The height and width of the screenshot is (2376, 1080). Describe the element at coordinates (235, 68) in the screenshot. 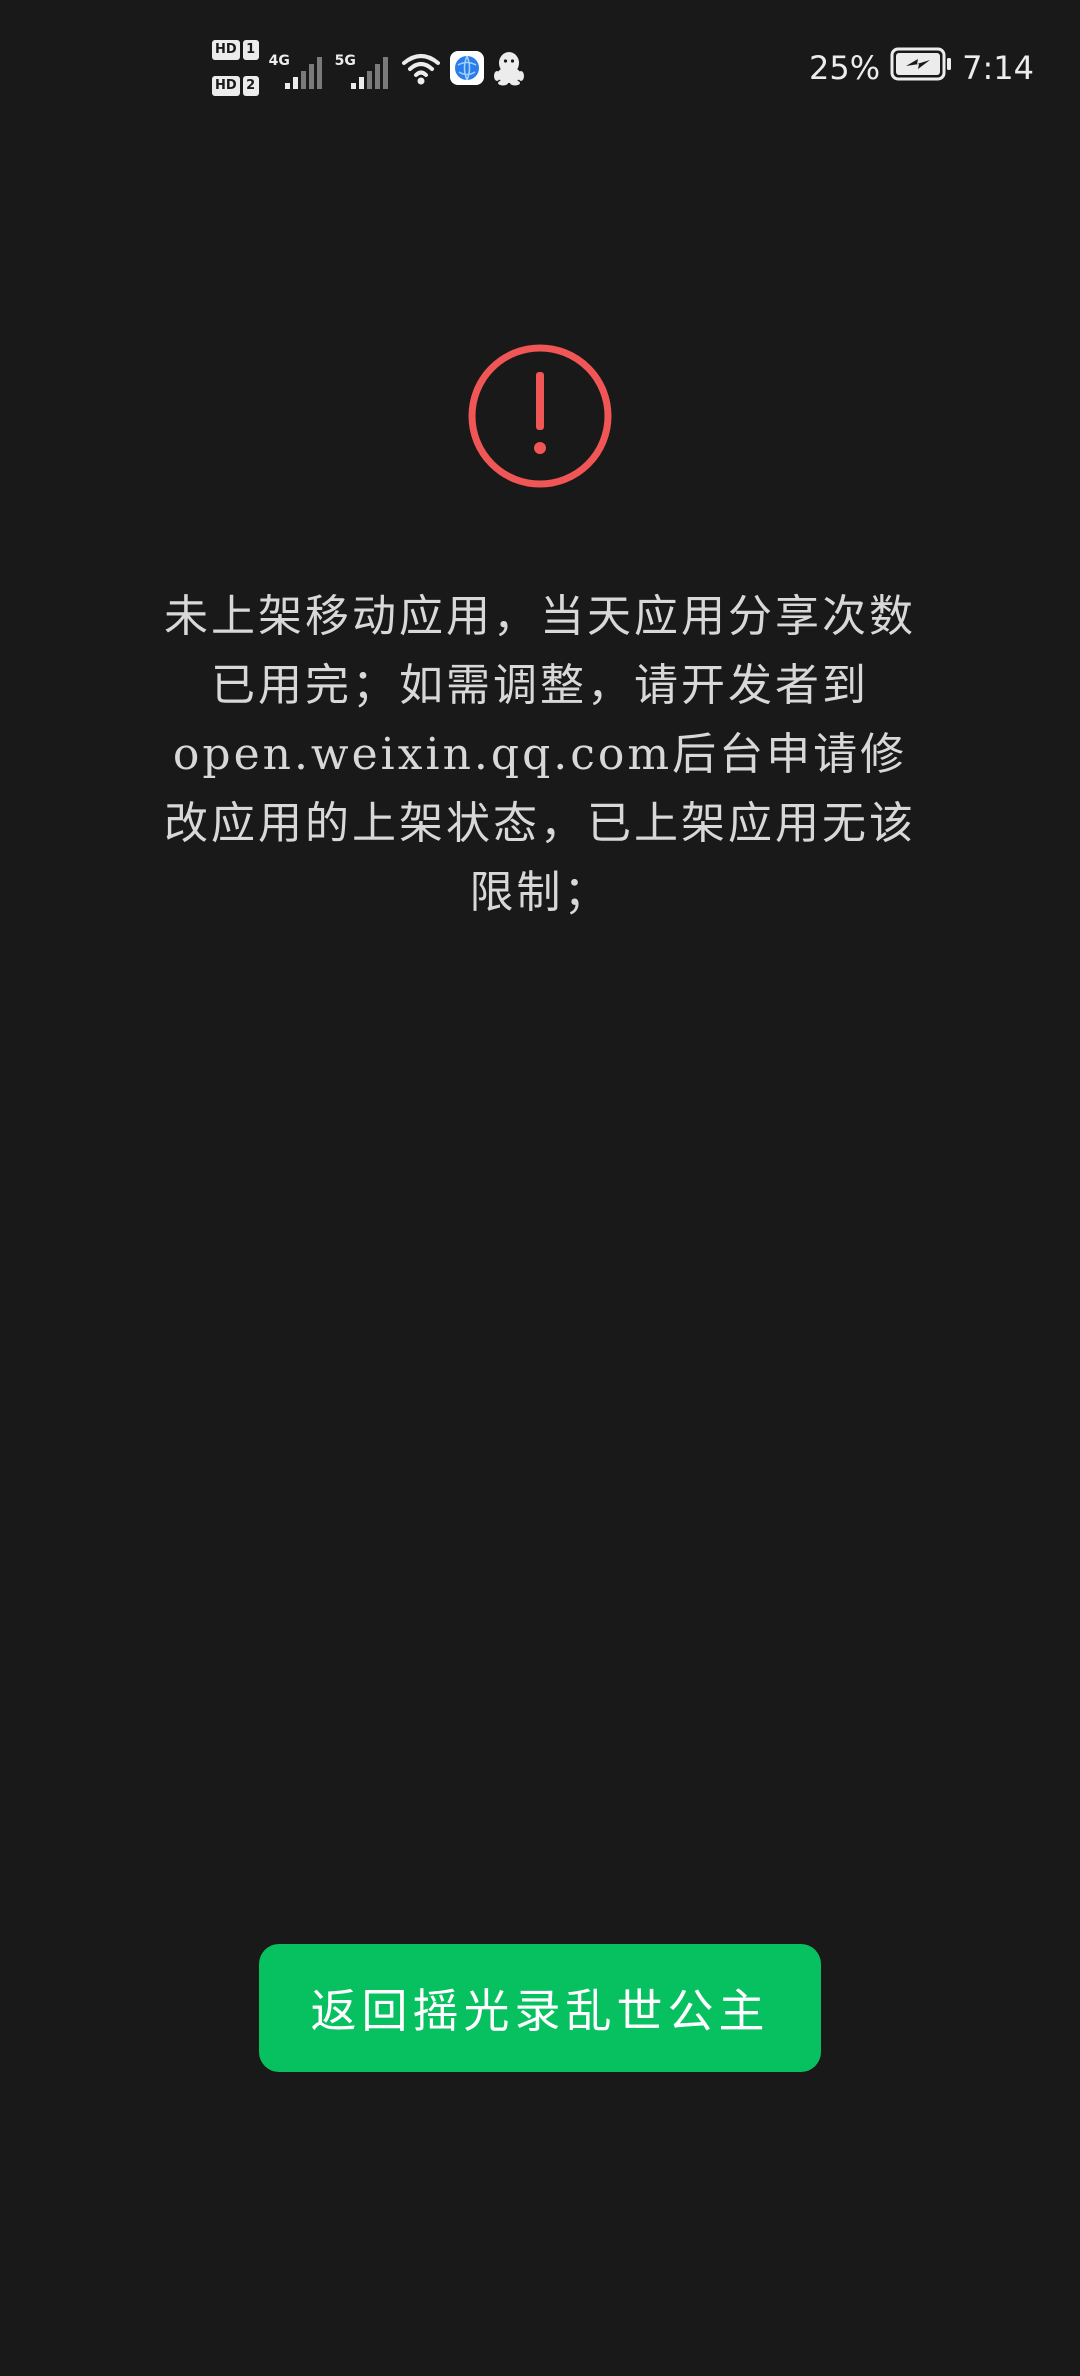

I see `sim-indicators: HD 1 HD 2` at that location.